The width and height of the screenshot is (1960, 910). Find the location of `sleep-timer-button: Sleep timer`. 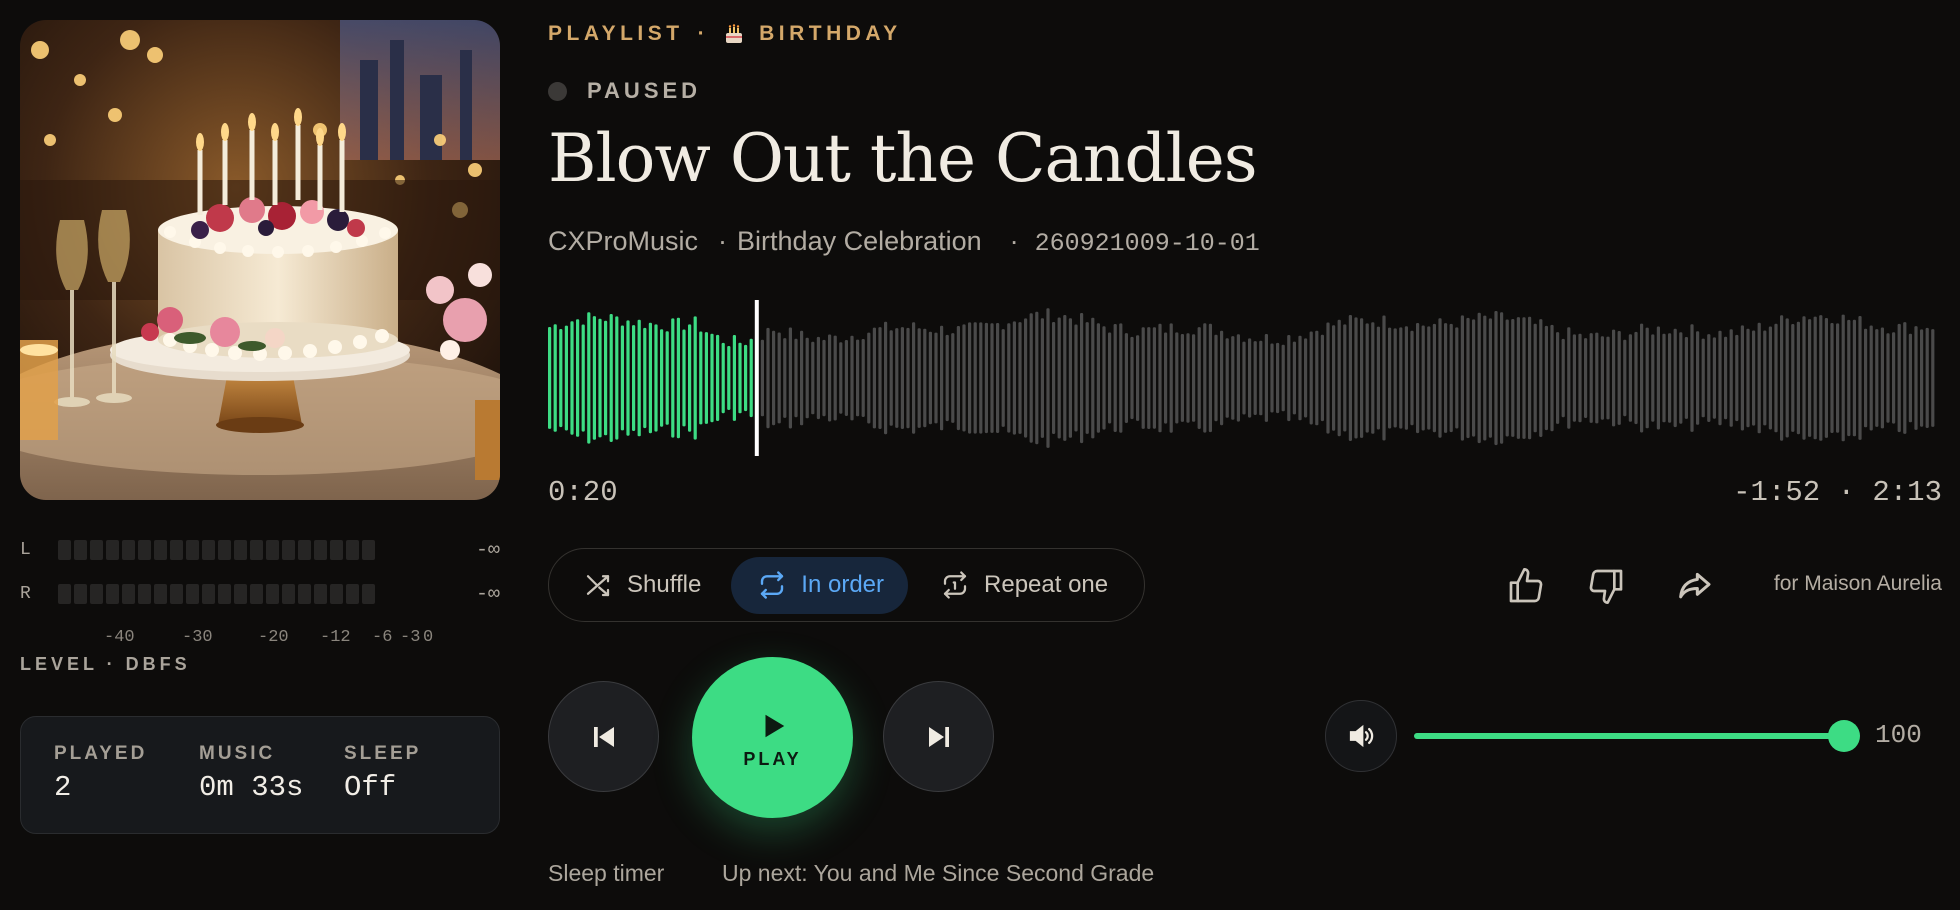

sleep-timer-button: Sleep timer is located at coordinates (606, 873).